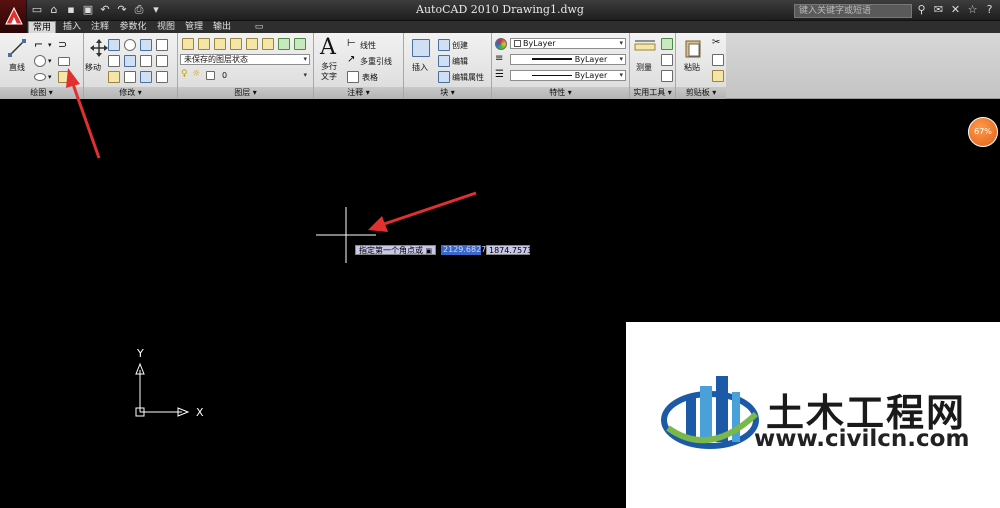 This screenshot has height=508, width=1000. I want to click on watermark-logo, so click(710, 412).